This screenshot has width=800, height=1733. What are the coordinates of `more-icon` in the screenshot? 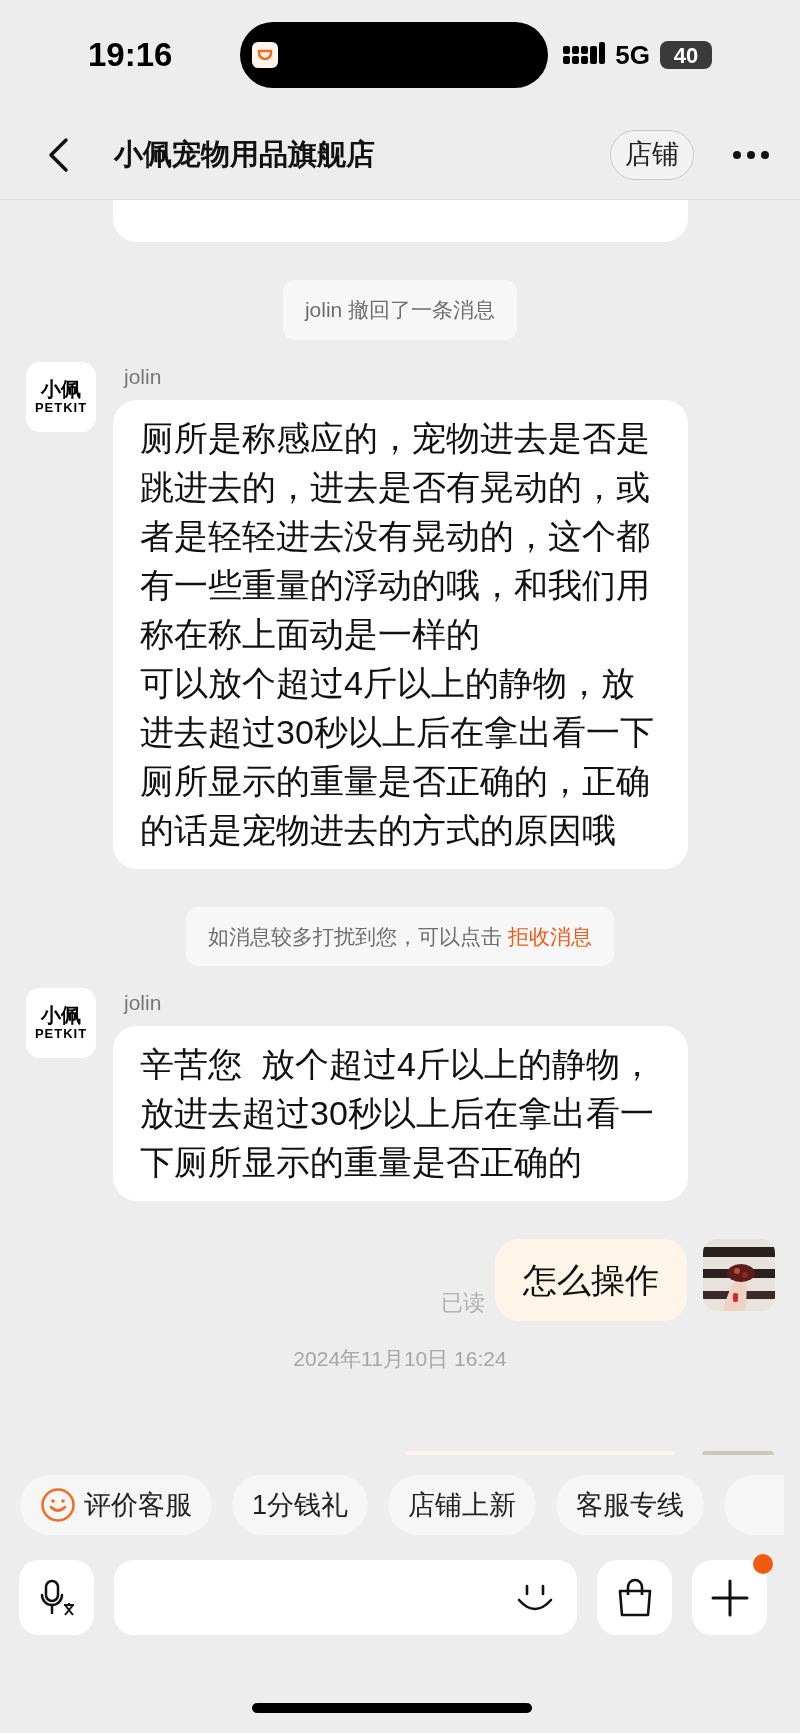 It's located at (751, 154).